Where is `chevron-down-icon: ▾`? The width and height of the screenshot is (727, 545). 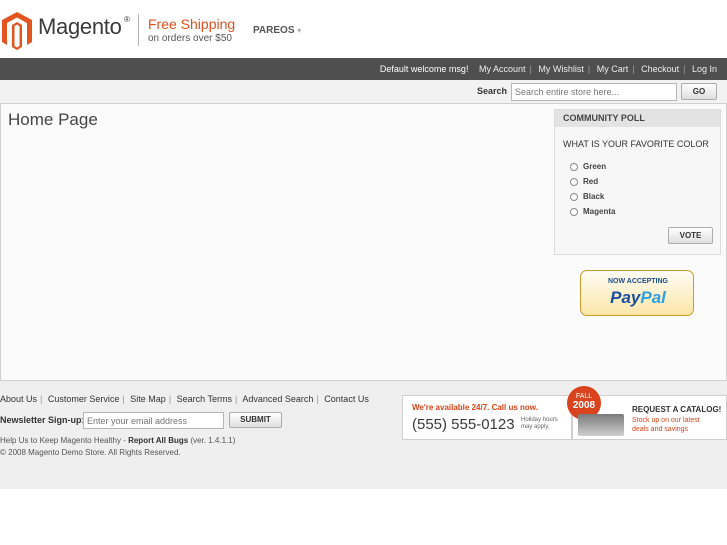 chevron-down-icon: ▾ is located at coordinates (299, 30).